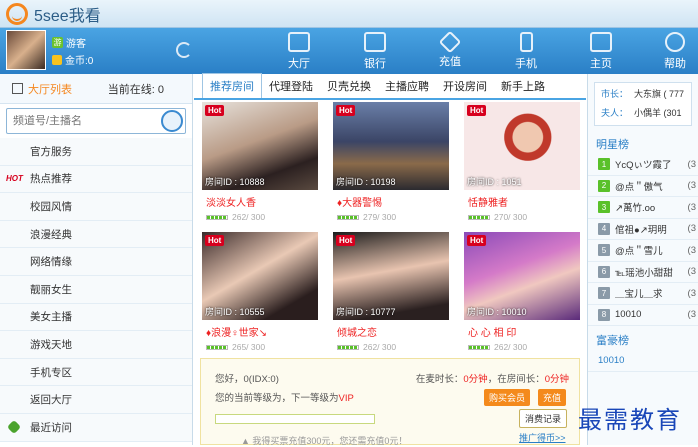 Image resolution: width=698 pixels, height=447 pixels. Describe the element at coordinates (391, 276) in the screenshot. I see `room-photo: Hot 房间ID : 10777` at that location.